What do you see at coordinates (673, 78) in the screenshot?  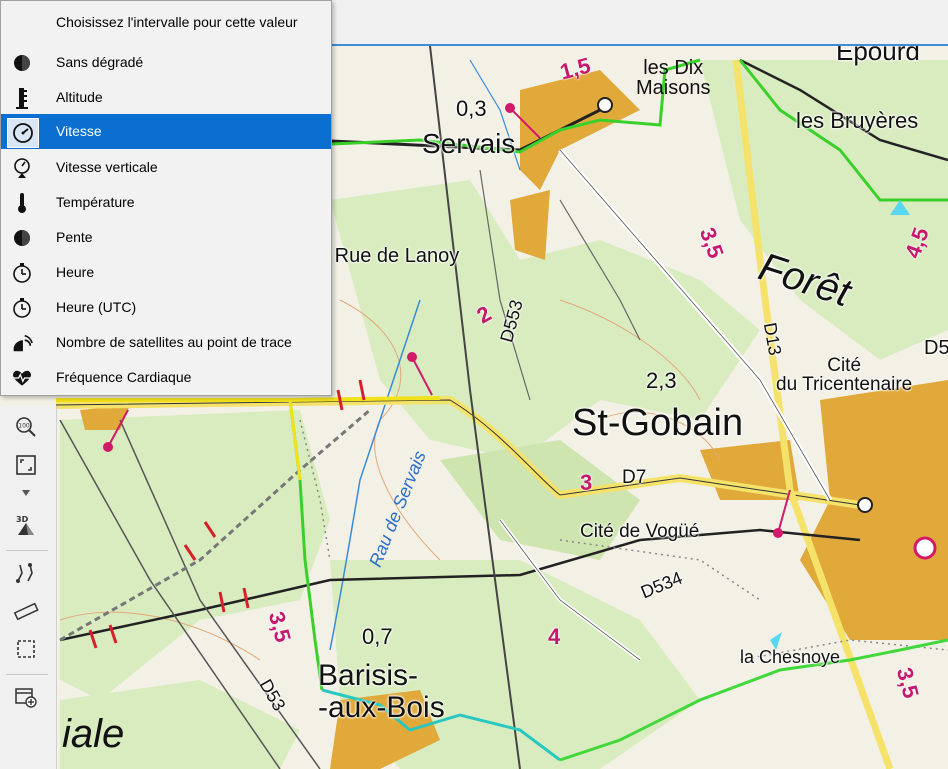 I see `map-label-les-dix-maisons: les Dix Maisons` at bounding box center [673, 78].